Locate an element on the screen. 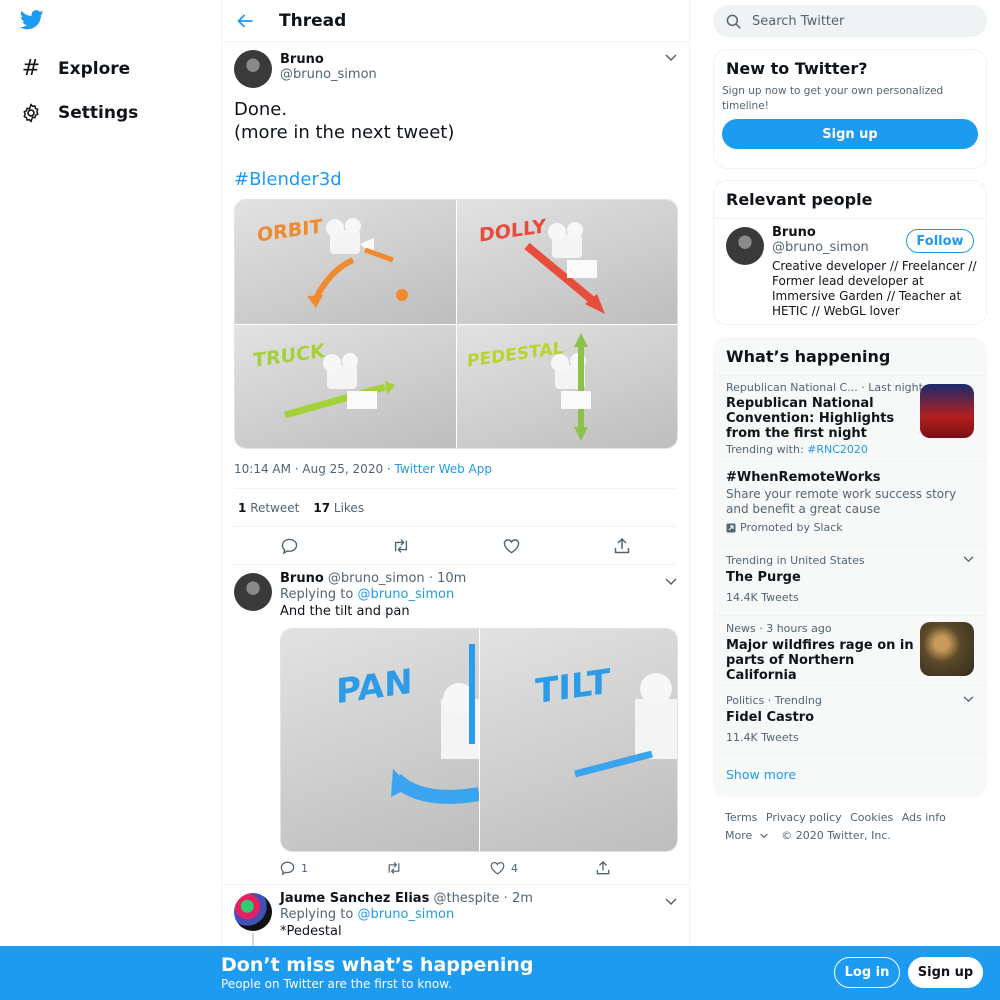  search-icon is located at coordinates (733, 21).